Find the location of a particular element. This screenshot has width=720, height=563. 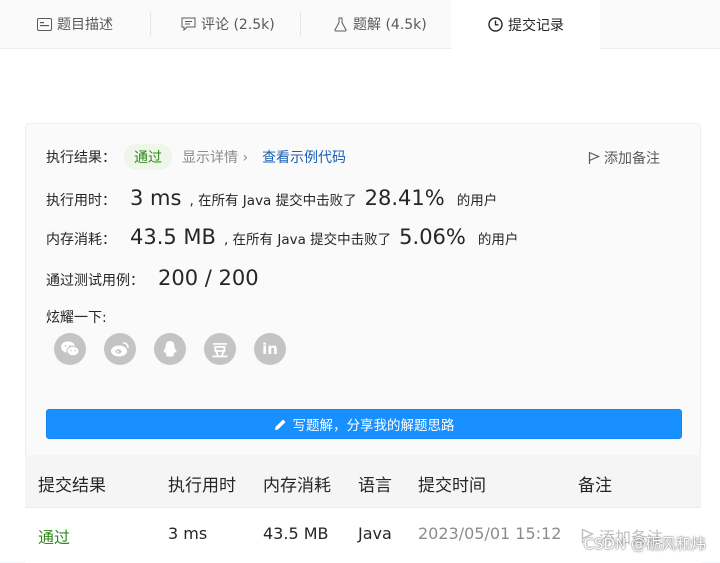

pencil-icon is located at coordinates (280, 424).